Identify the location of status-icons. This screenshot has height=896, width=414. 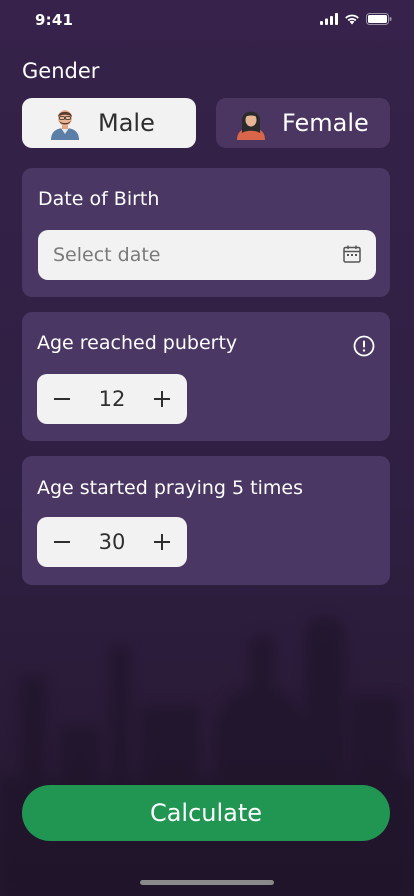
(356, 19).